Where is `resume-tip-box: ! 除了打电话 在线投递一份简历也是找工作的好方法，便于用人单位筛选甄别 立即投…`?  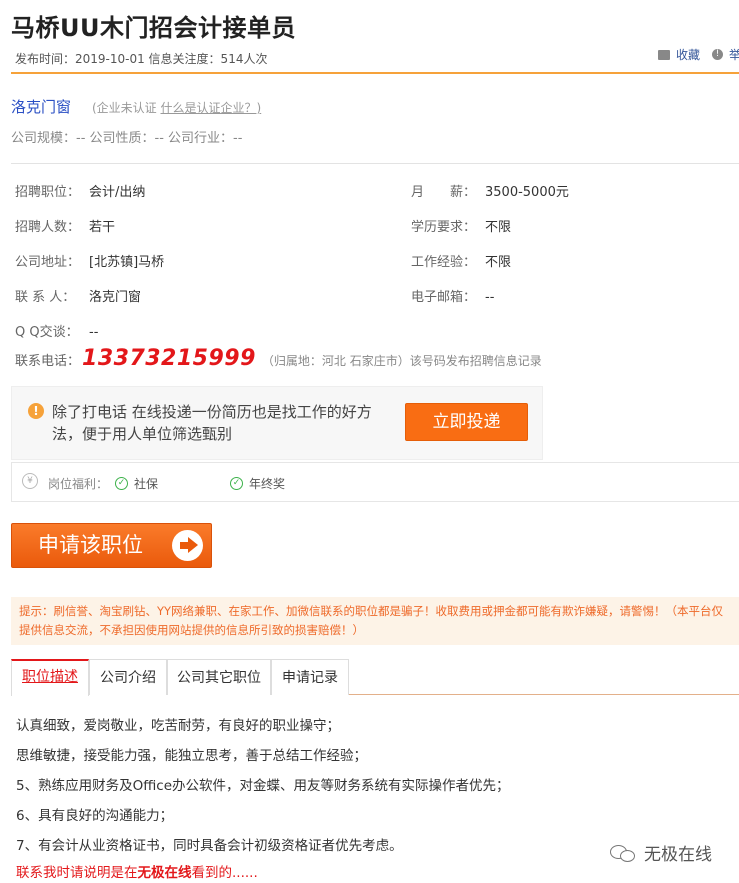
resume-tip-box: ! 除了打电话 在线投递一份简历也是找工作的好方法，便于用人单位筛选甄别 立即投… is located at coordinates (277, 423).